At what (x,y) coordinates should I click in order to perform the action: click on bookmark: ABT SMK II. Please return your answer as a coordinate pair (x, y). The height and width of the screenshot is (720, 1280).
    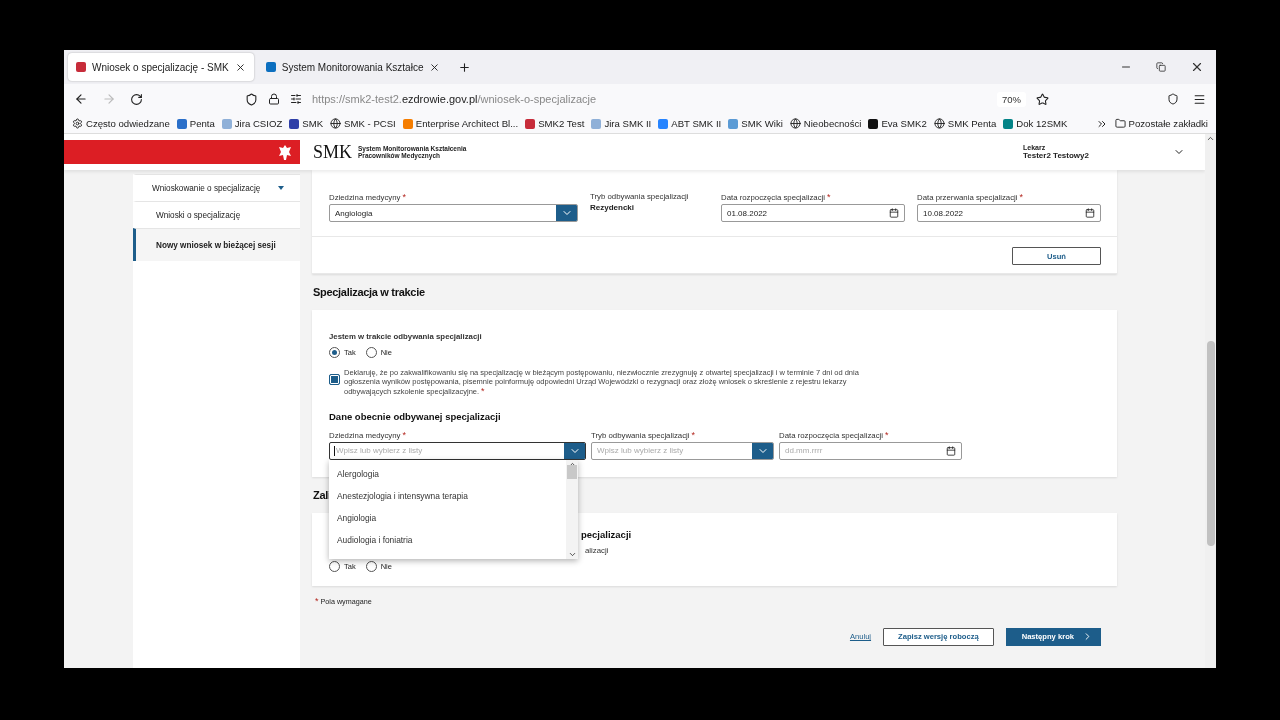
    Looking at the image, I should click on (690, 123).